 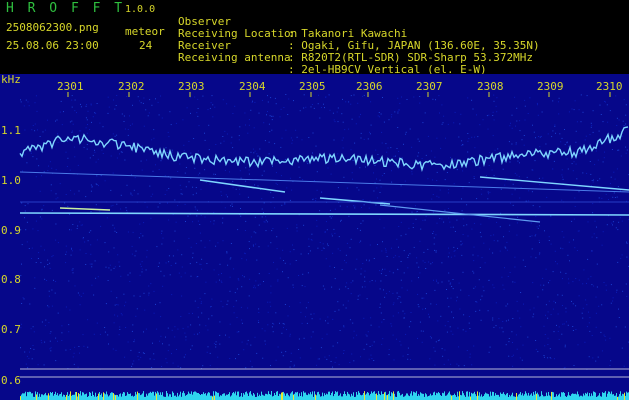 I want to click on time-tick-label: 2304, so click(x=252, y=86).